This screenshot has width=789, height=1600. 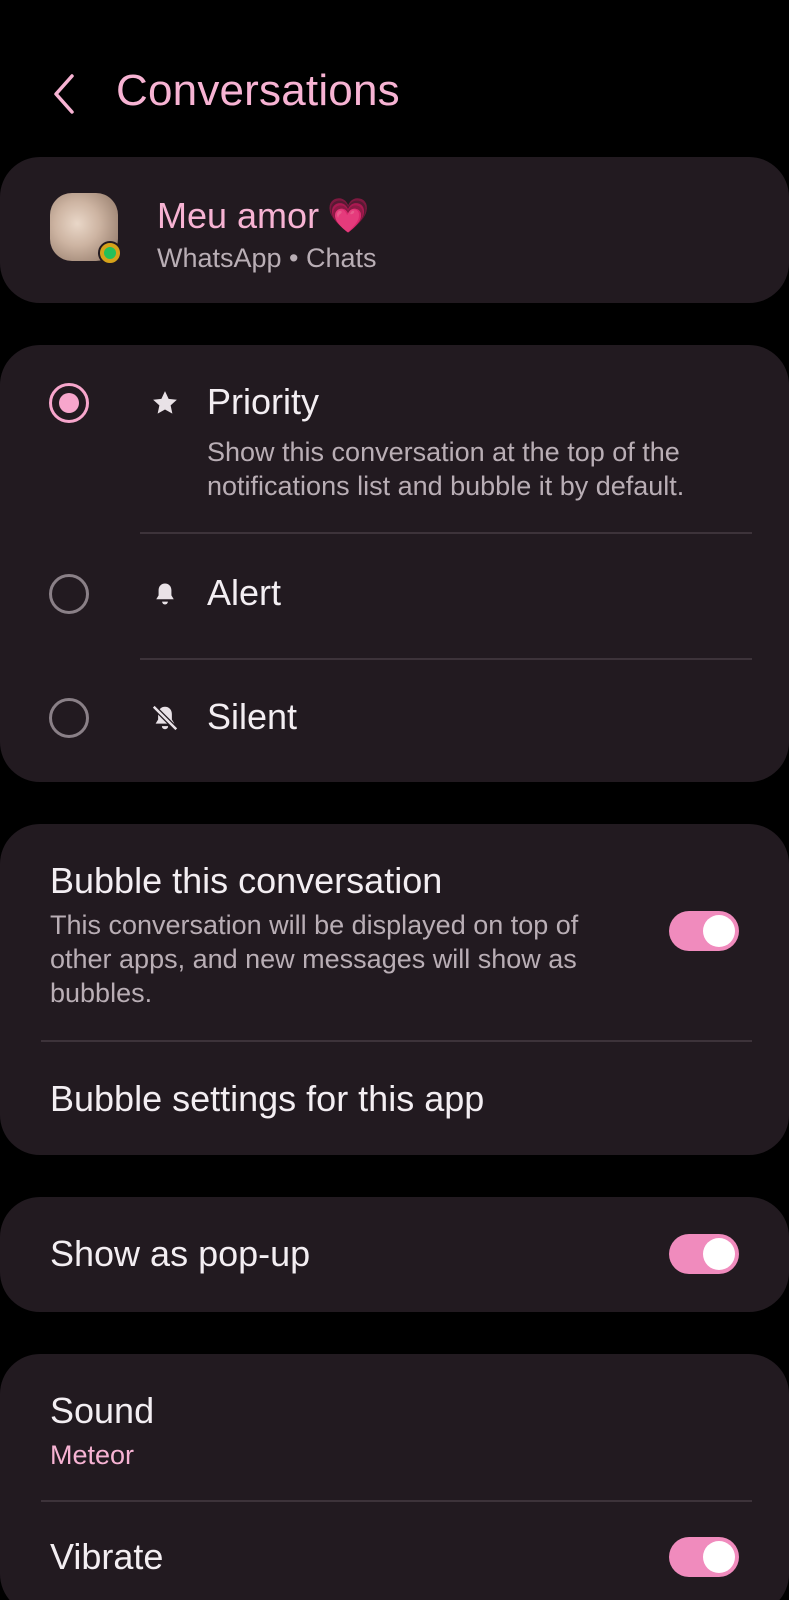 What do you see at coordinates (394, 1427) in the screenshot?
I see `sound-row: Sound Meteor` at bounding box center [394, 1427].